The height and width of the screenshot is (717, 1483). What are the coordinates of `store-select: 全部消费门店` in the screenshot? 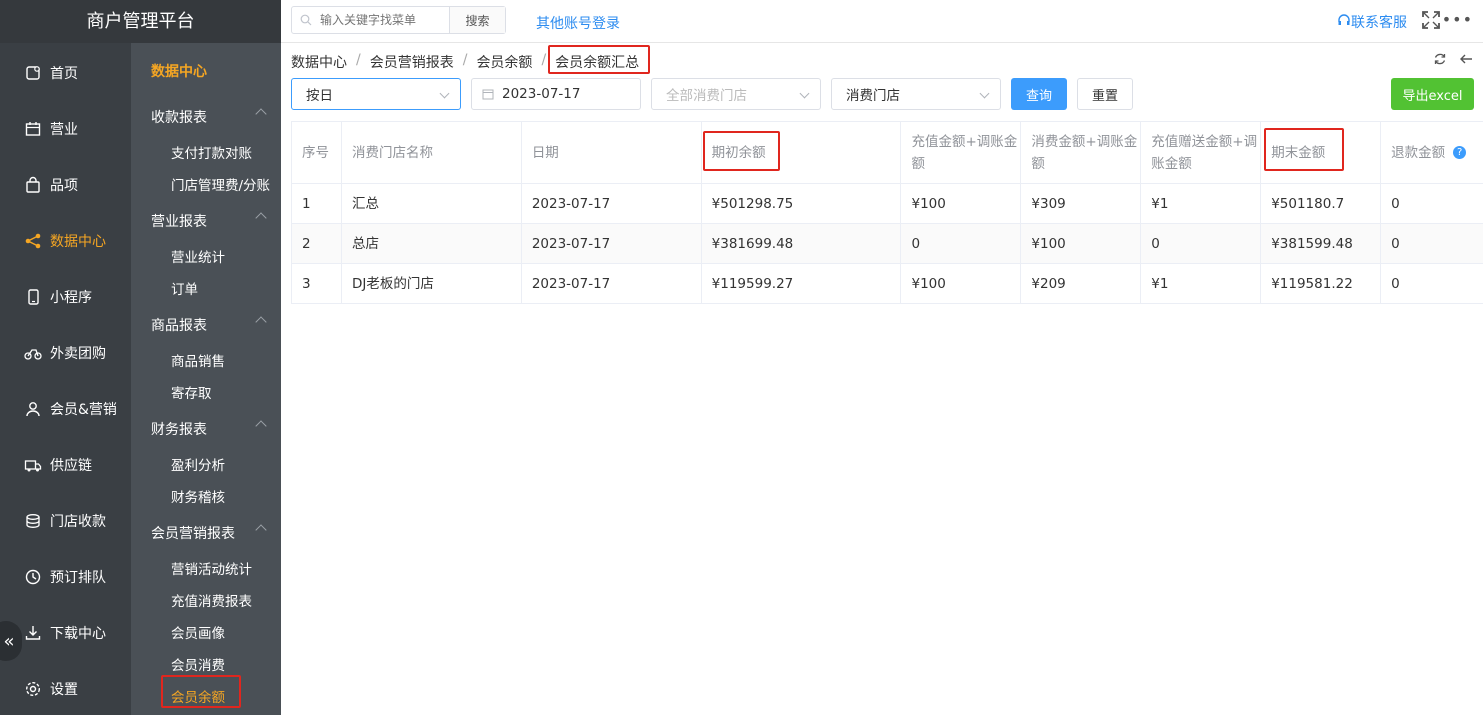 It's located at (736, 94).